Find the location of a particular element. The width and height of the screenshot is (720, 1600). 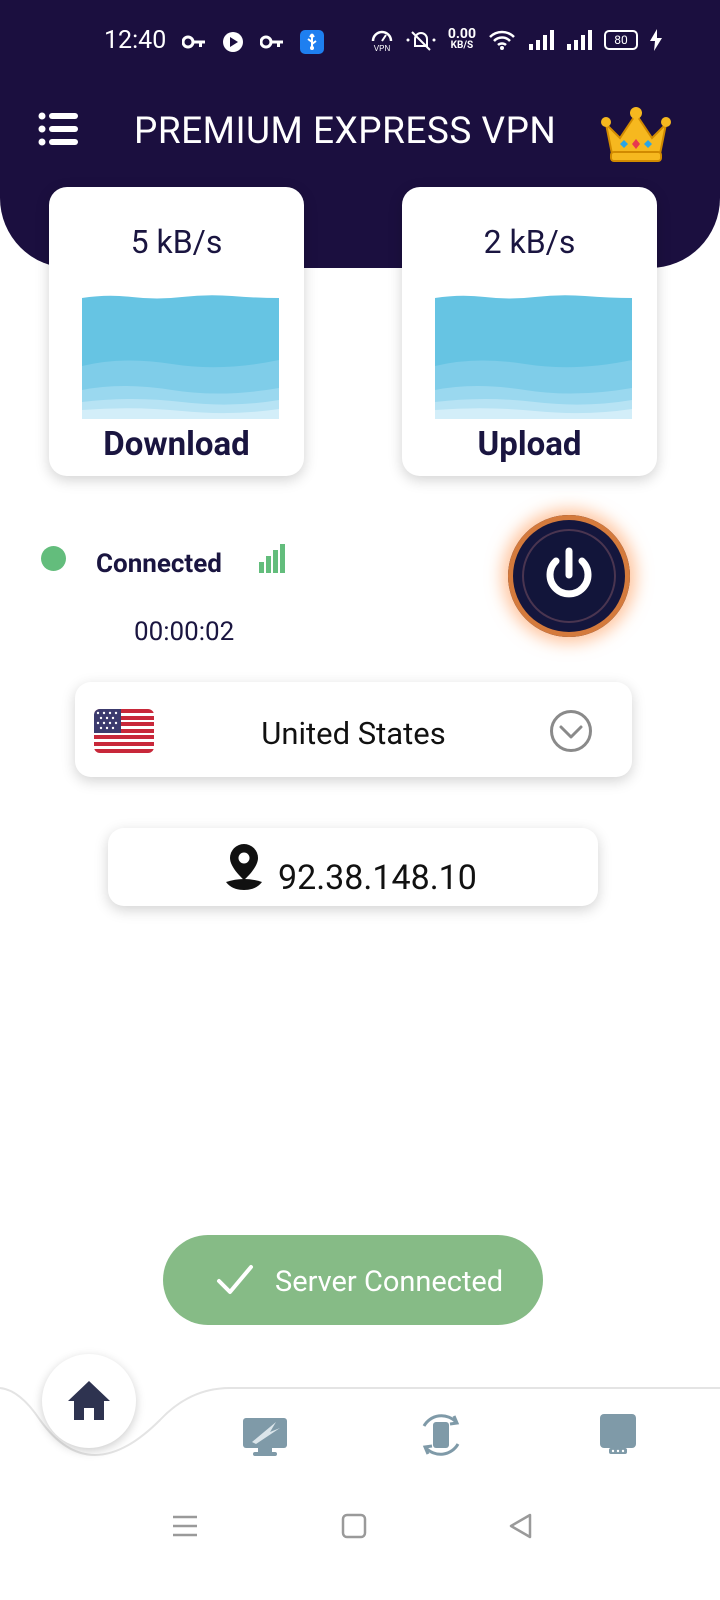

system-recents-button is located at coordinates (185, 1526).